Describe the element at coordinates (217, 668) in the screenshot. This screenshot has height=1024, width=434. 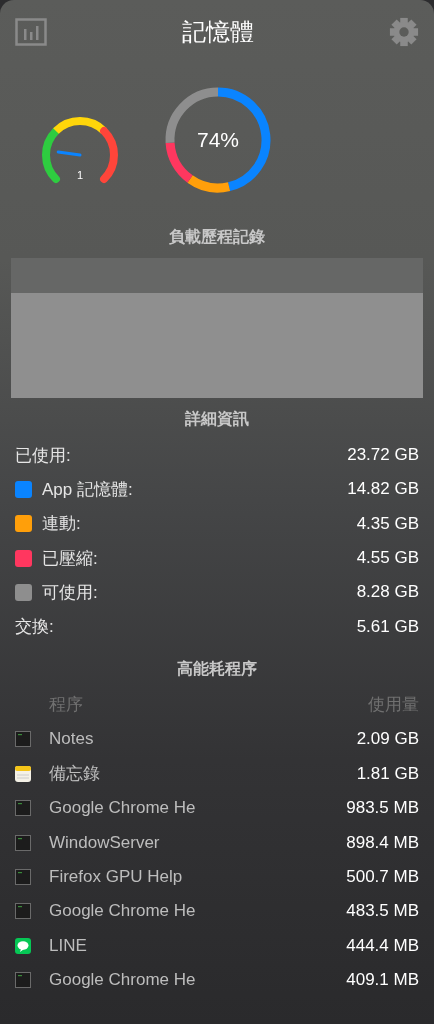
I see `section-title: 高能耗程序` at that location.